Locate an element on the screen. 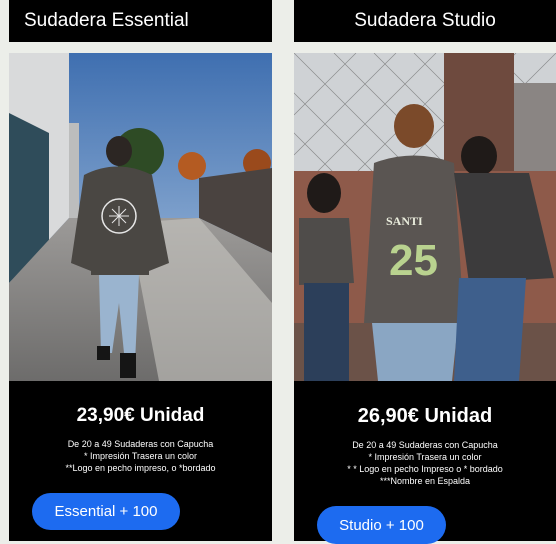 This screenshot has width=556, height=544. product-price: 23,90€ Unidad is located at coordinates (140, 415).